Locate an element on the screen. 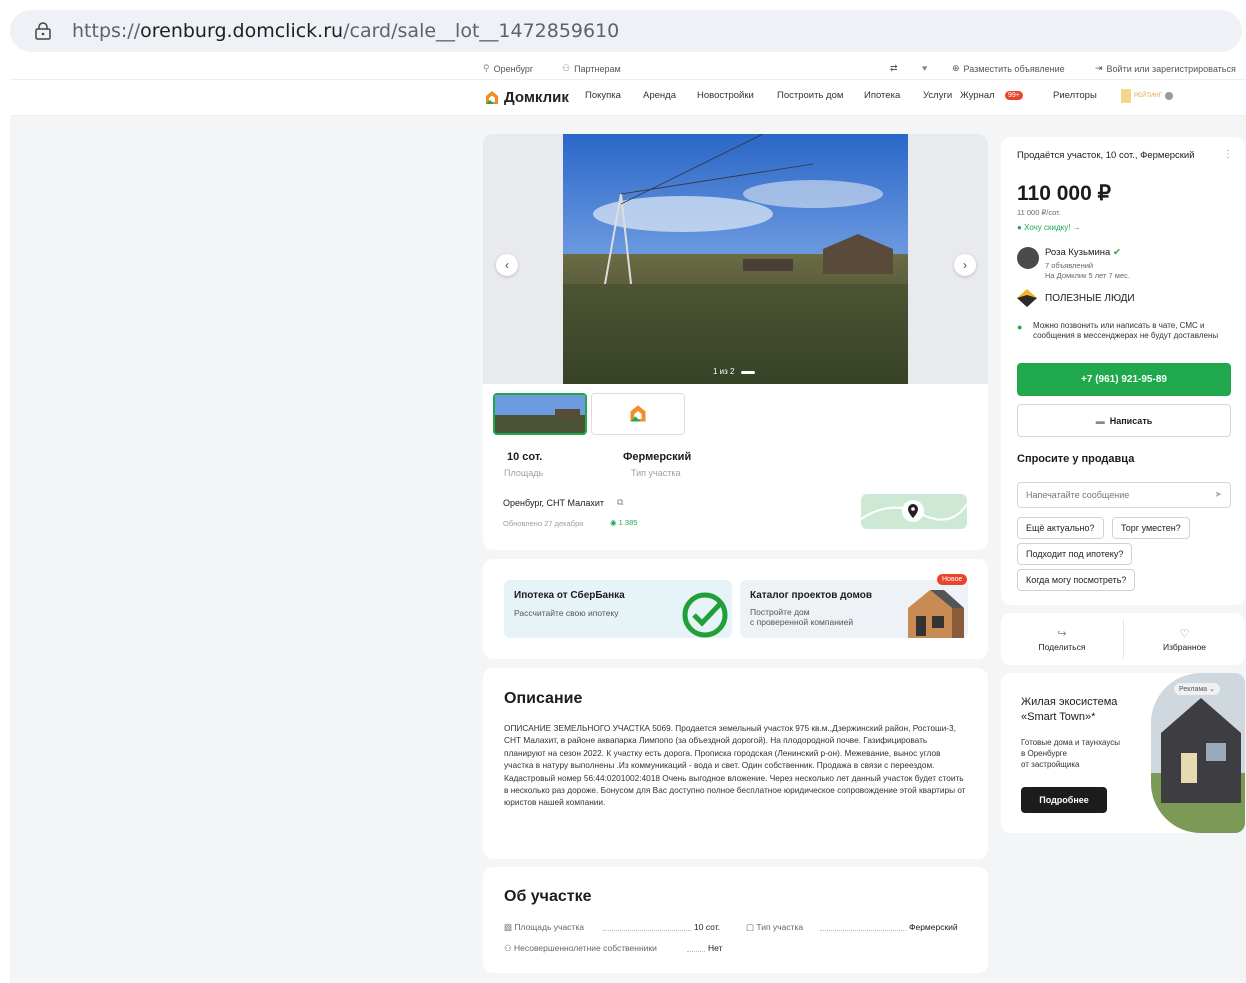 The image size is (1246, 983). discount-icon: ● is located at coordinates (1019, 227).